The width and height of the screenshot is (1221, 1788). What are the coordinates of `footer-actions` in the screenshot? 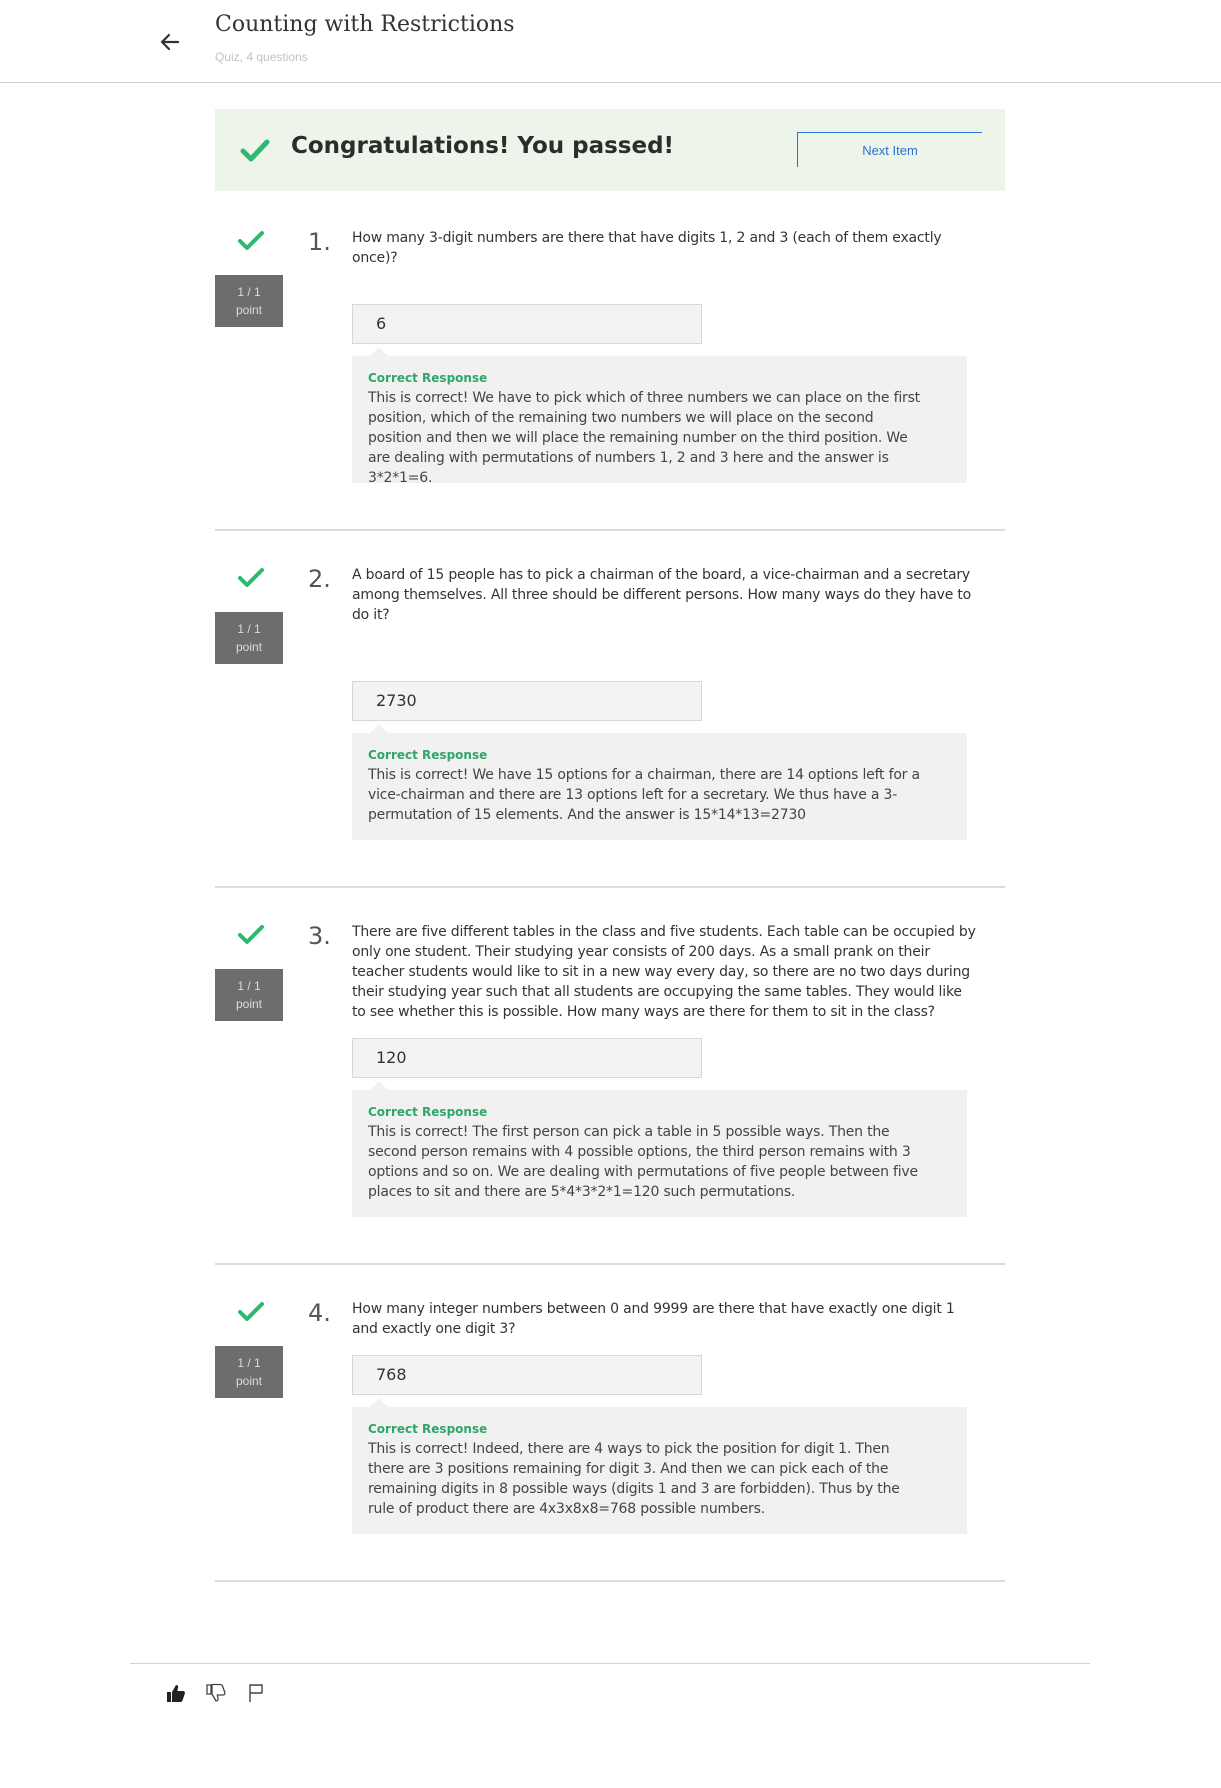 It's located at (216, 1693).